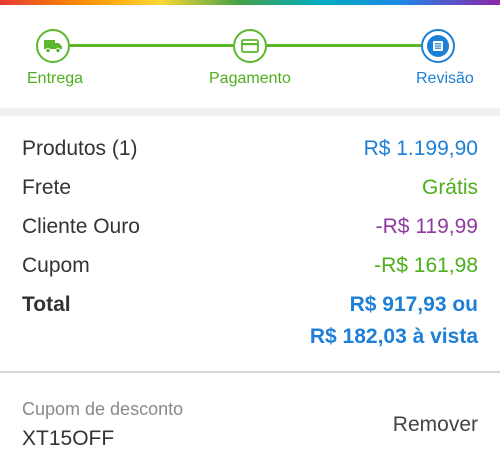  I want to click on step-pagamento-circle, so click(250, 46).